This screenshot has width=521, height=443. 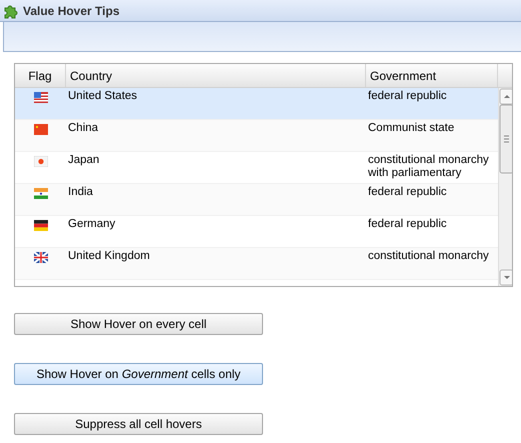 I want to click on column-header: Government, so click(x=432, y=75).